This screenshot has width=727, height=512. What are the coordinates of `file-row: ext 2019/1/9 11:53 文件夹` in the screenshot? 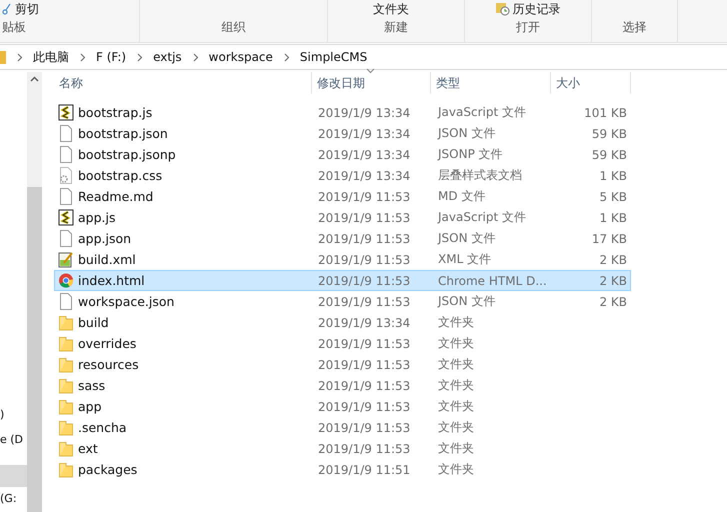 It's located at (342, 448).